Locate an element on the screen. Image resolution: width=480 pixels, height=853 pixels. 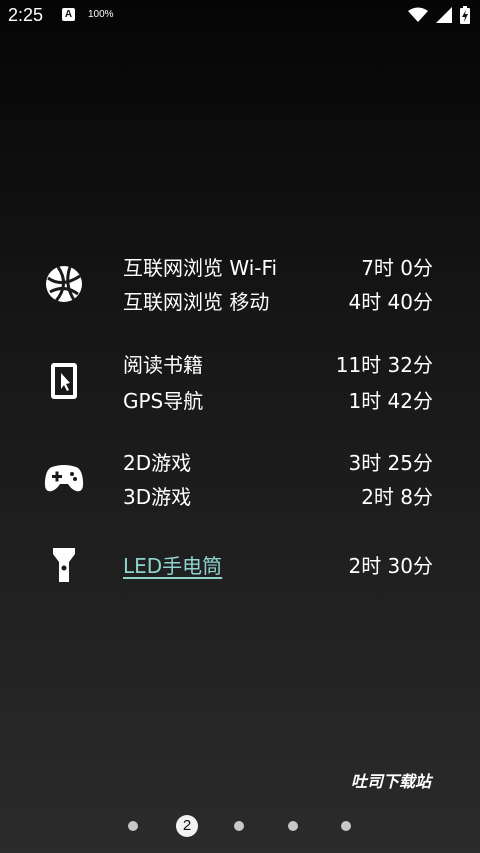
flashlight-icon is located at coordinates (64, 565).